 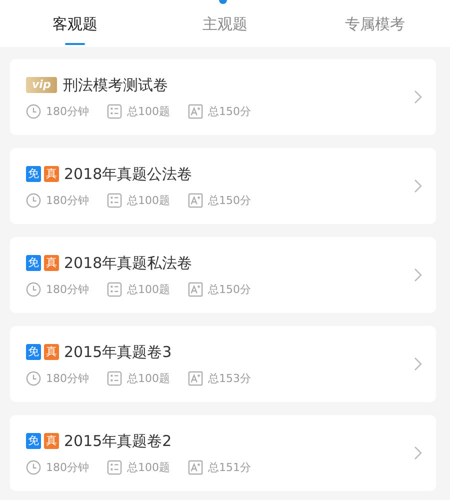 What do you see at coordinates (225, 23) in the screenshot?
I see `tab: 主观题` at bounding box center [225, 23].